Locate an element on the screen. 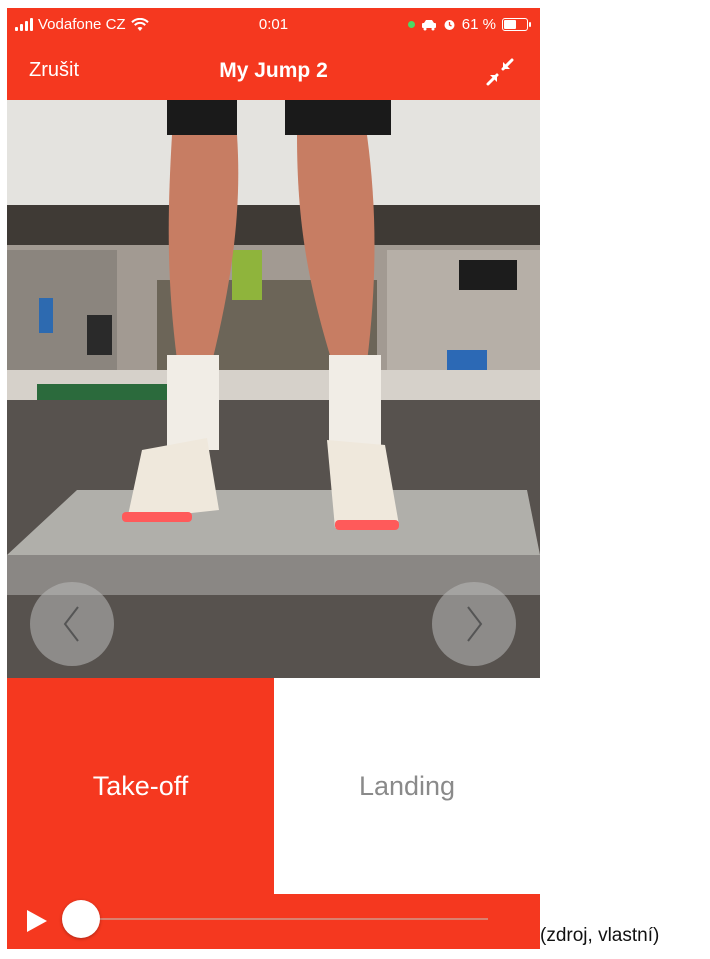 The height and width of the screenshot is (959, 710). progress-track is located at coordinates (284, 919).